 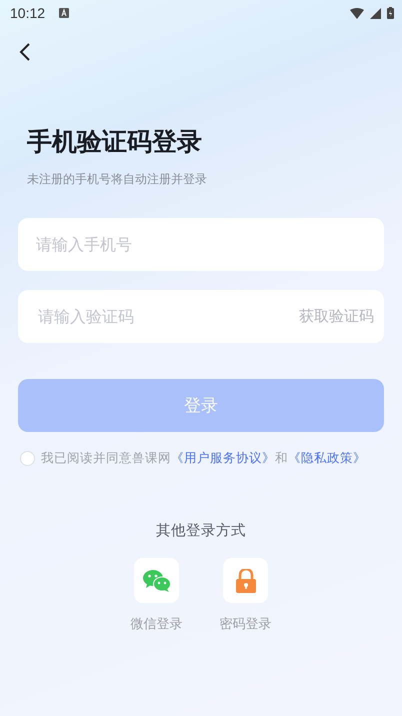 I want to click on page-title: 手机验证码登录, so click(x=115, y=142).